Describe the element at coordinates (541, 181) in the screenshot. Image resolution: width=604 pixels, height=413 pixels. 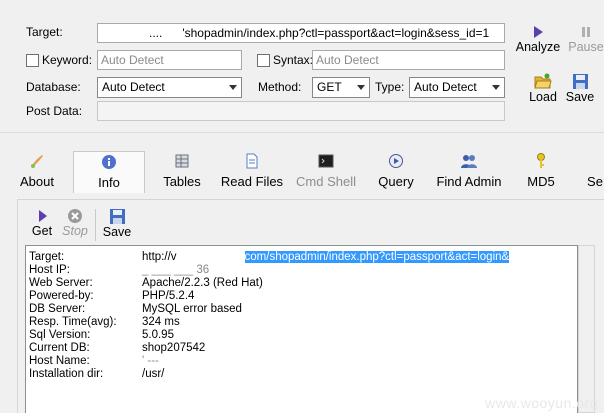
I see `tab-label: MD5` at that location.